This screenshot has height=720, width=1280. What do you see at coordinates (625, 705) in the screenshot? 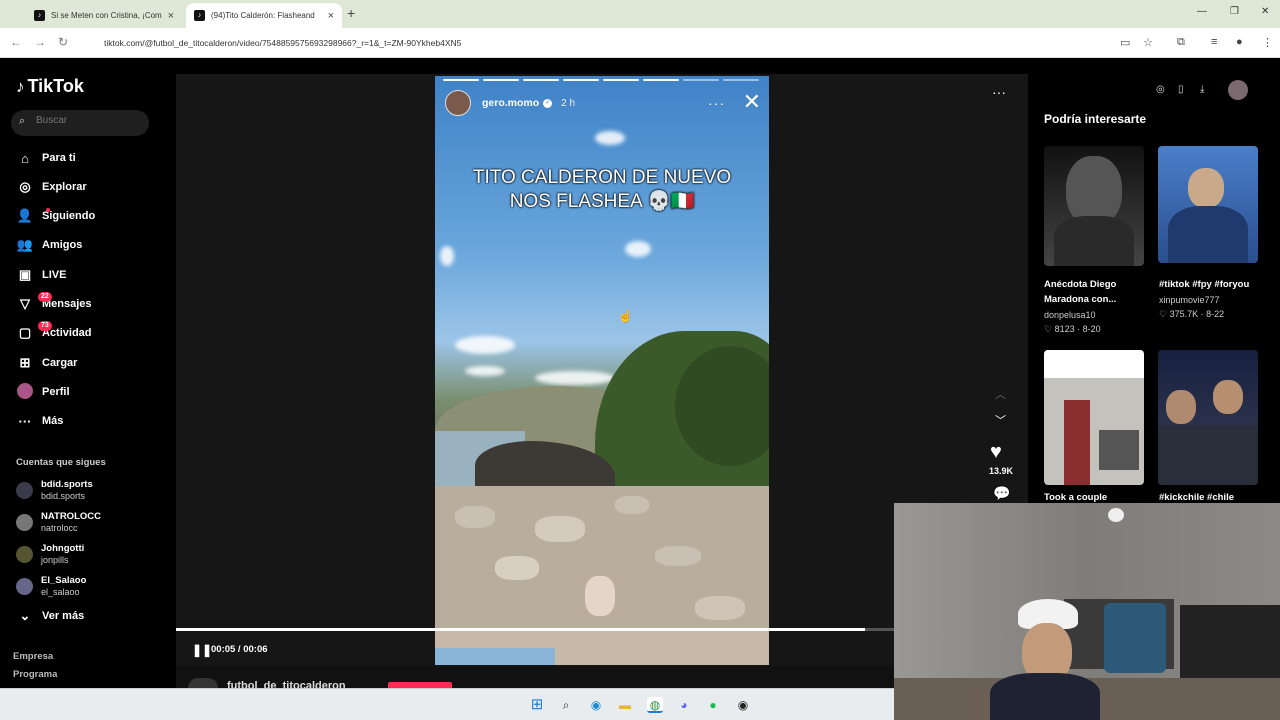
I see `file-explorer-icon: ▬` at bounding box center [625, 705].